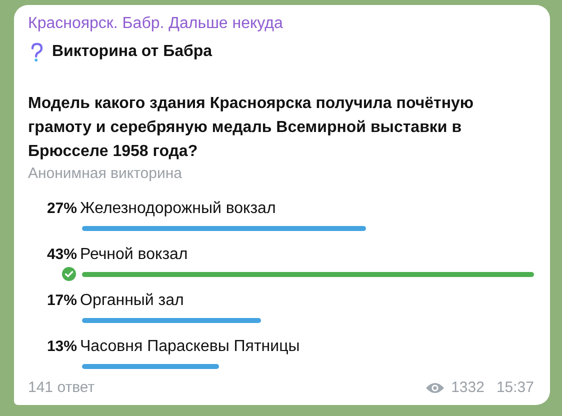  What do you see at coordinates (105, 174) in the screenshot?
I see `quiz-type: Анонимная викторина` at bounding box center [105, 174].